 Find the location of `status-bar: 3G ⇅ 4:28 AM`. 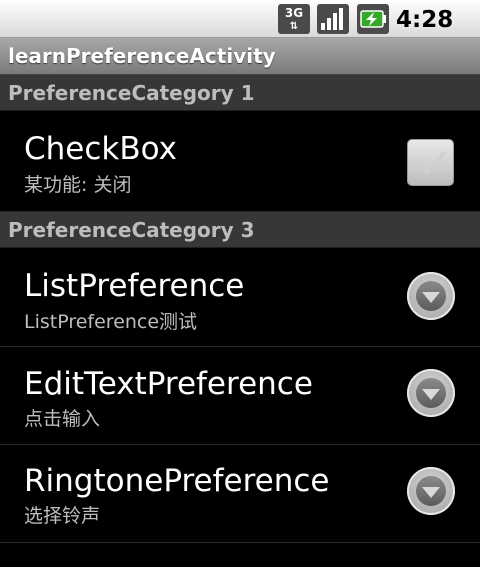

status-bar: 3G ⇅ 4:28 AM is located at coordinates (240, 30).